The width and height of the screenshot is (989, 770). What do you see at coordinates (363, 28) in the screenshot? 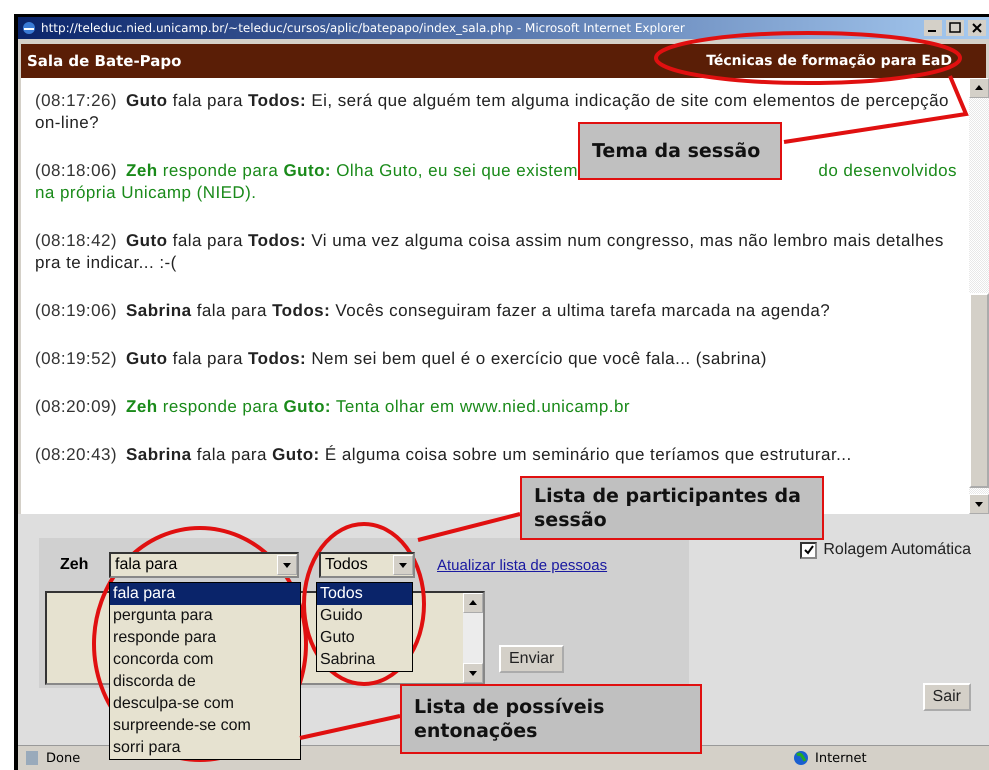
I see `window-title: http://teleduc.nied.unicamp.br/~teleduc/cursos/aplic/batepapo/index_sala.php - Microsoft Internet Explorer` at bounding box center [363, 28].